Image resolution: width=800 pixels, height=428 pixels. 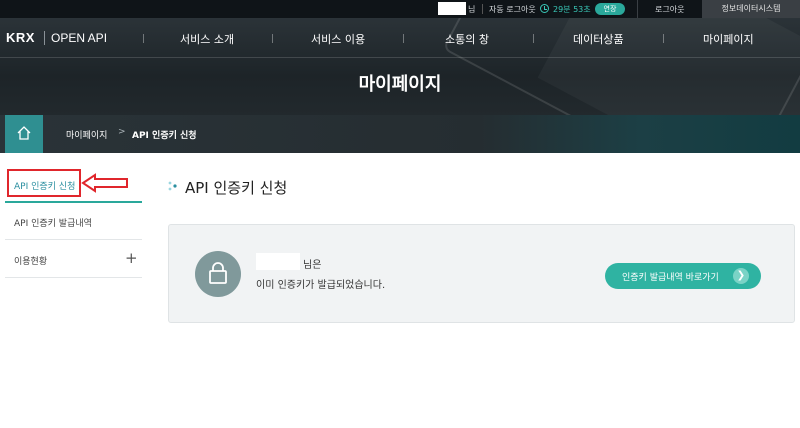 I want to click on home-button, so click(x=24, y=134).